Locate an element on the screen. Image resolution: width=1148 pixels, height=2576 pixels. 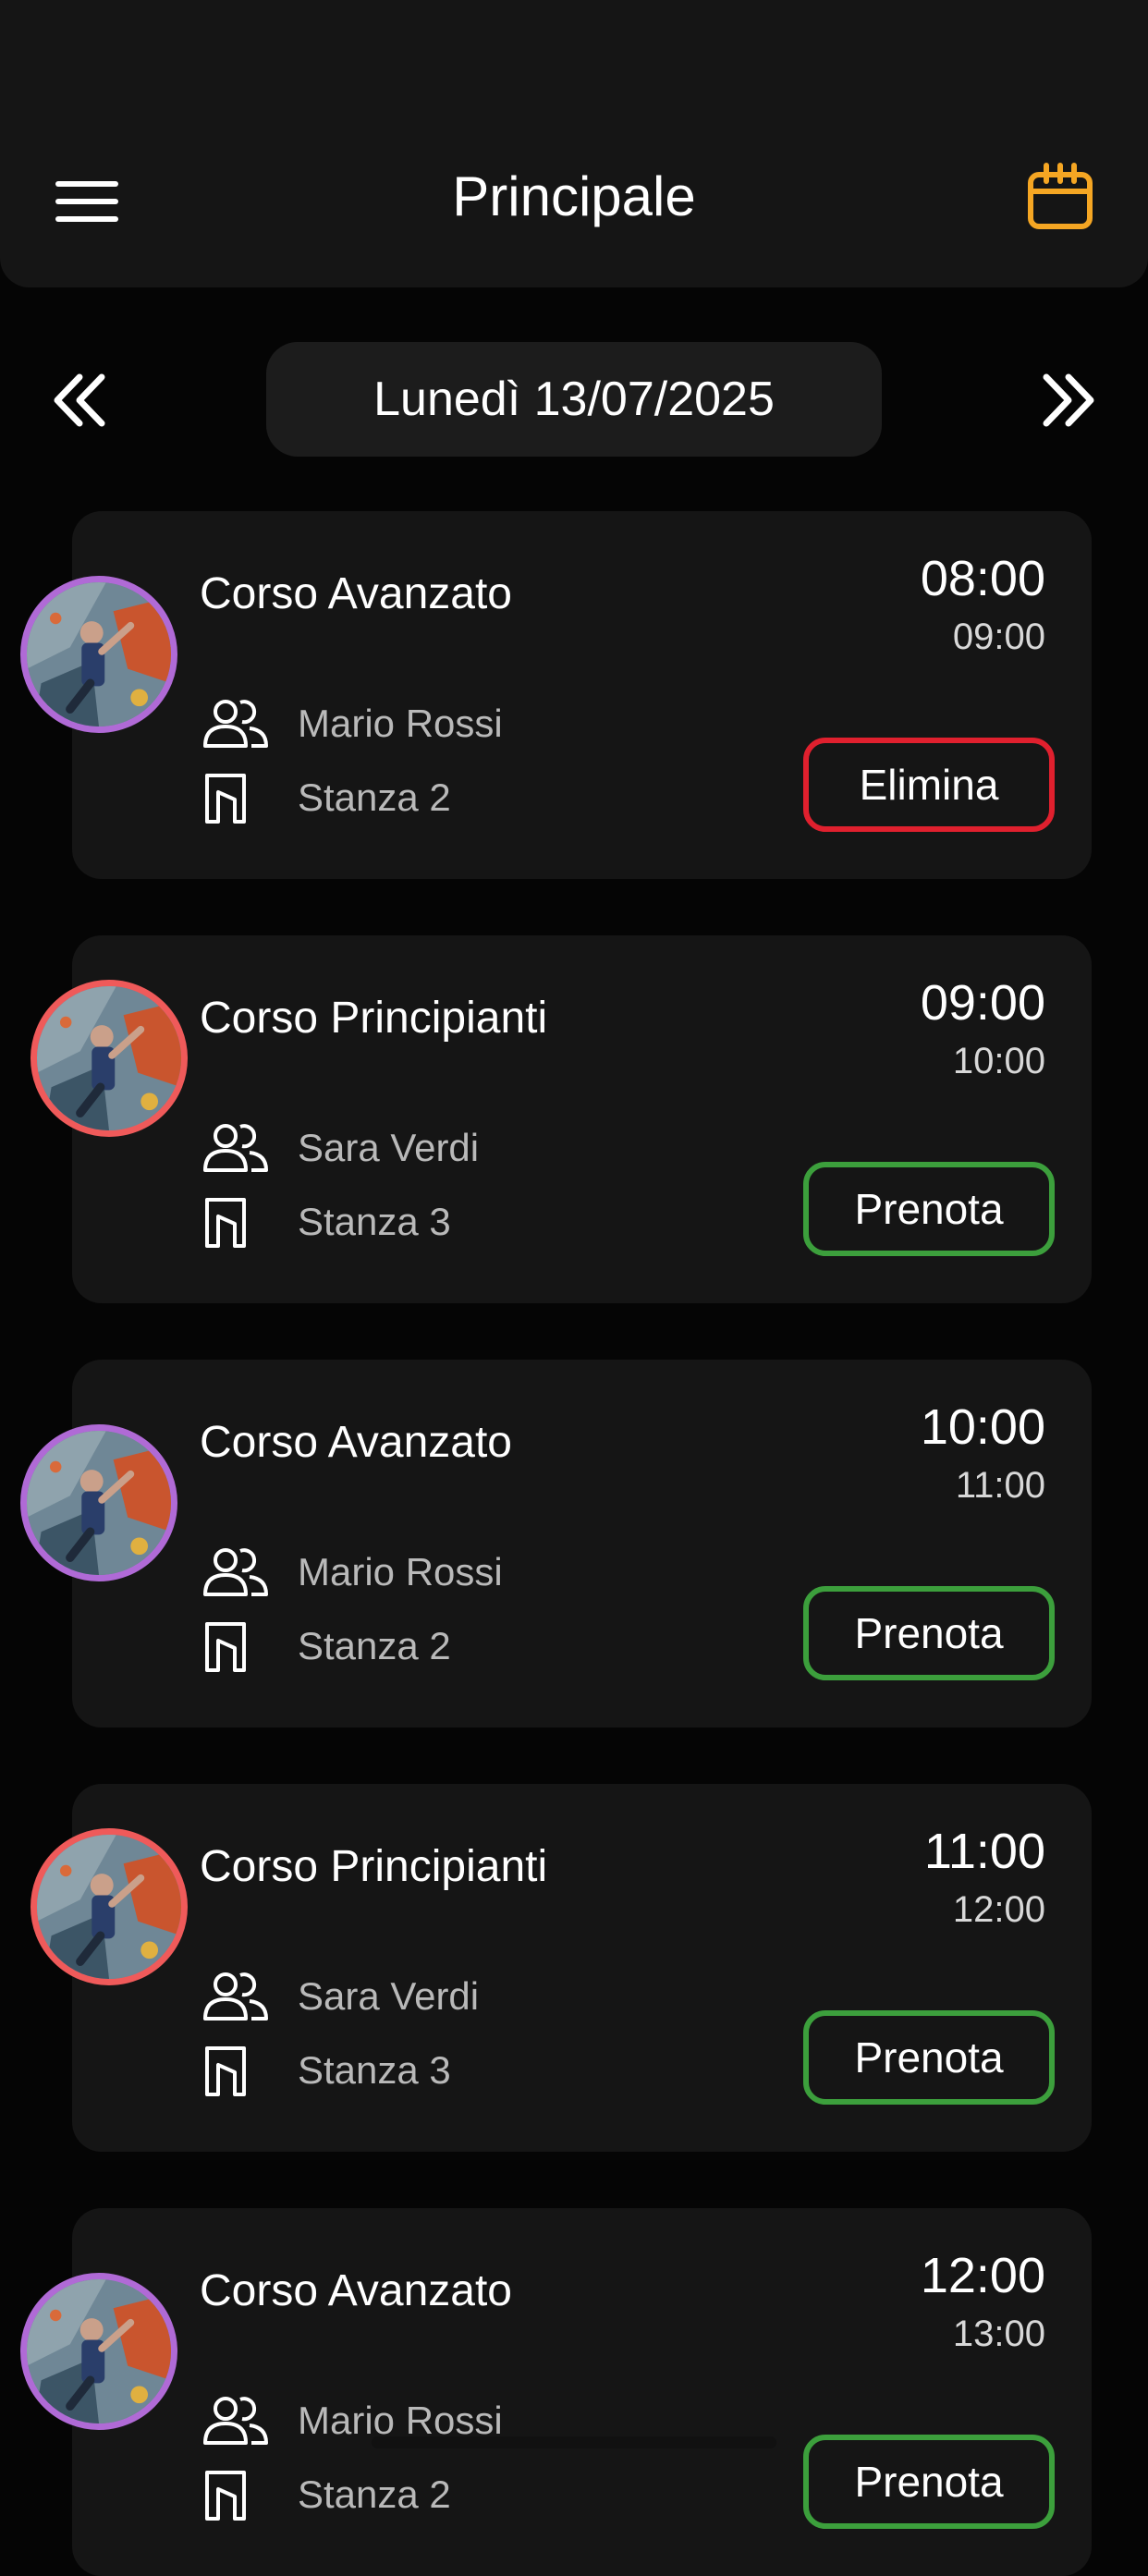
date-navigator: Lunedì 13/07/2025 is located at coordinates (574, 399).